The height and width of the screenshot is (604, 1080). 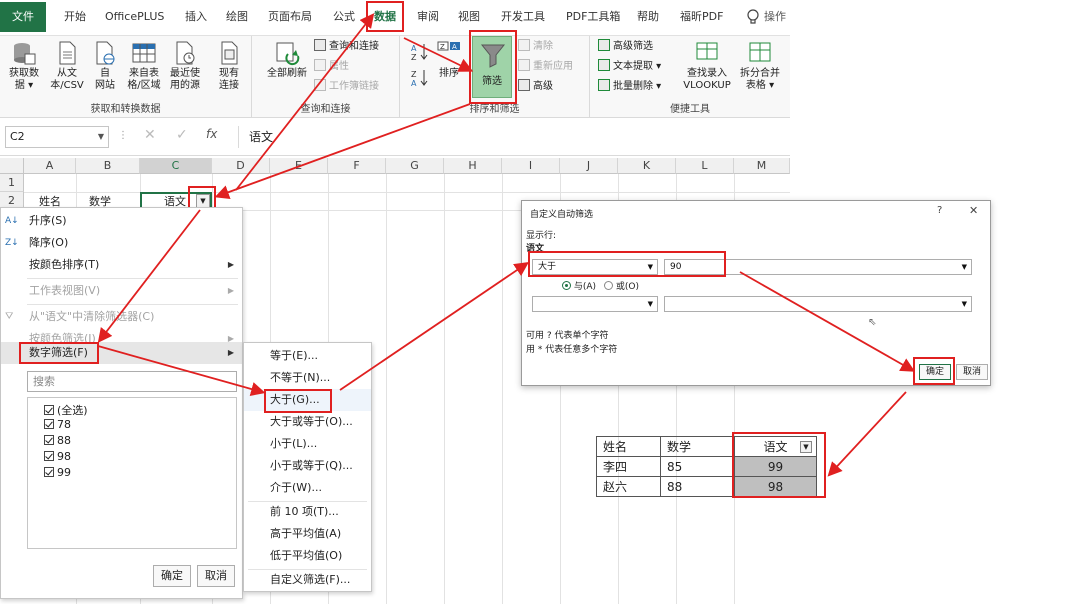 What do you see at coordinates (775, 17) in the screenshot?
I see `tab-tell-me: 操作` at bounding box center [775, 17].